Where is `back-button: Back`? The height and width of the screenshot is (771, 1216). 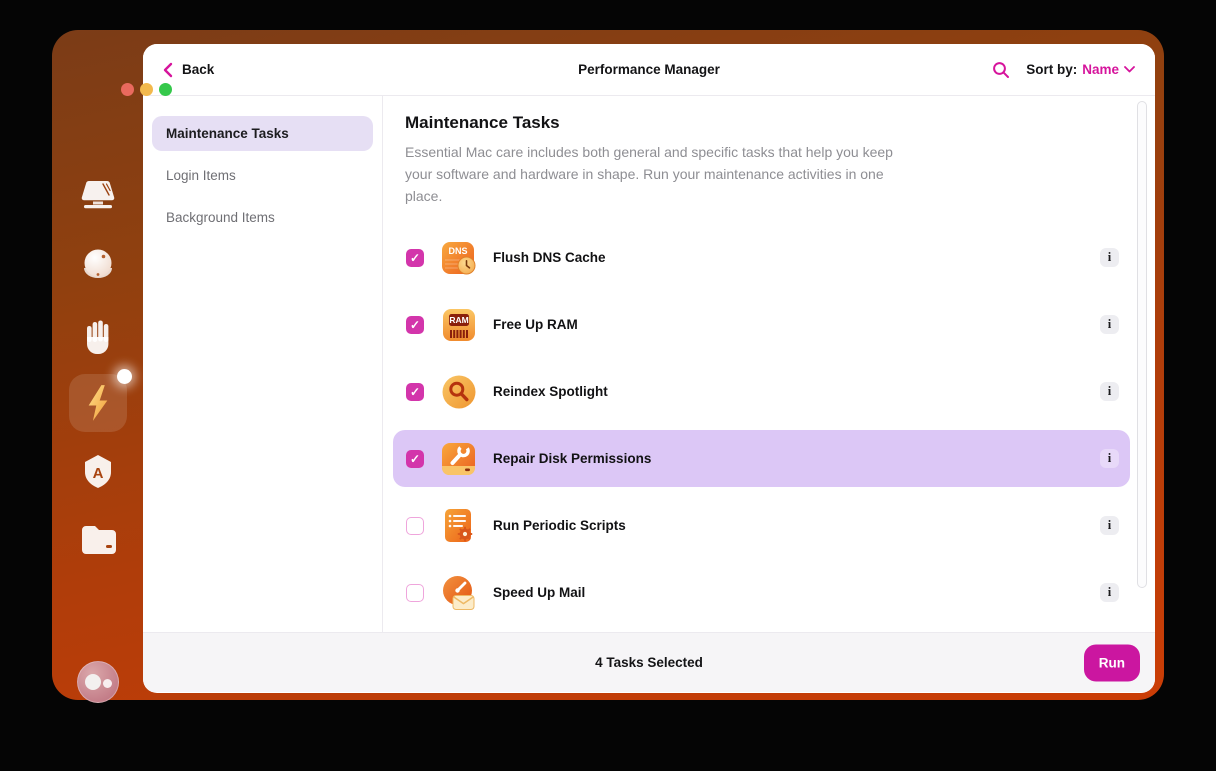
back-button: Back is located at coordinates (188, 70).